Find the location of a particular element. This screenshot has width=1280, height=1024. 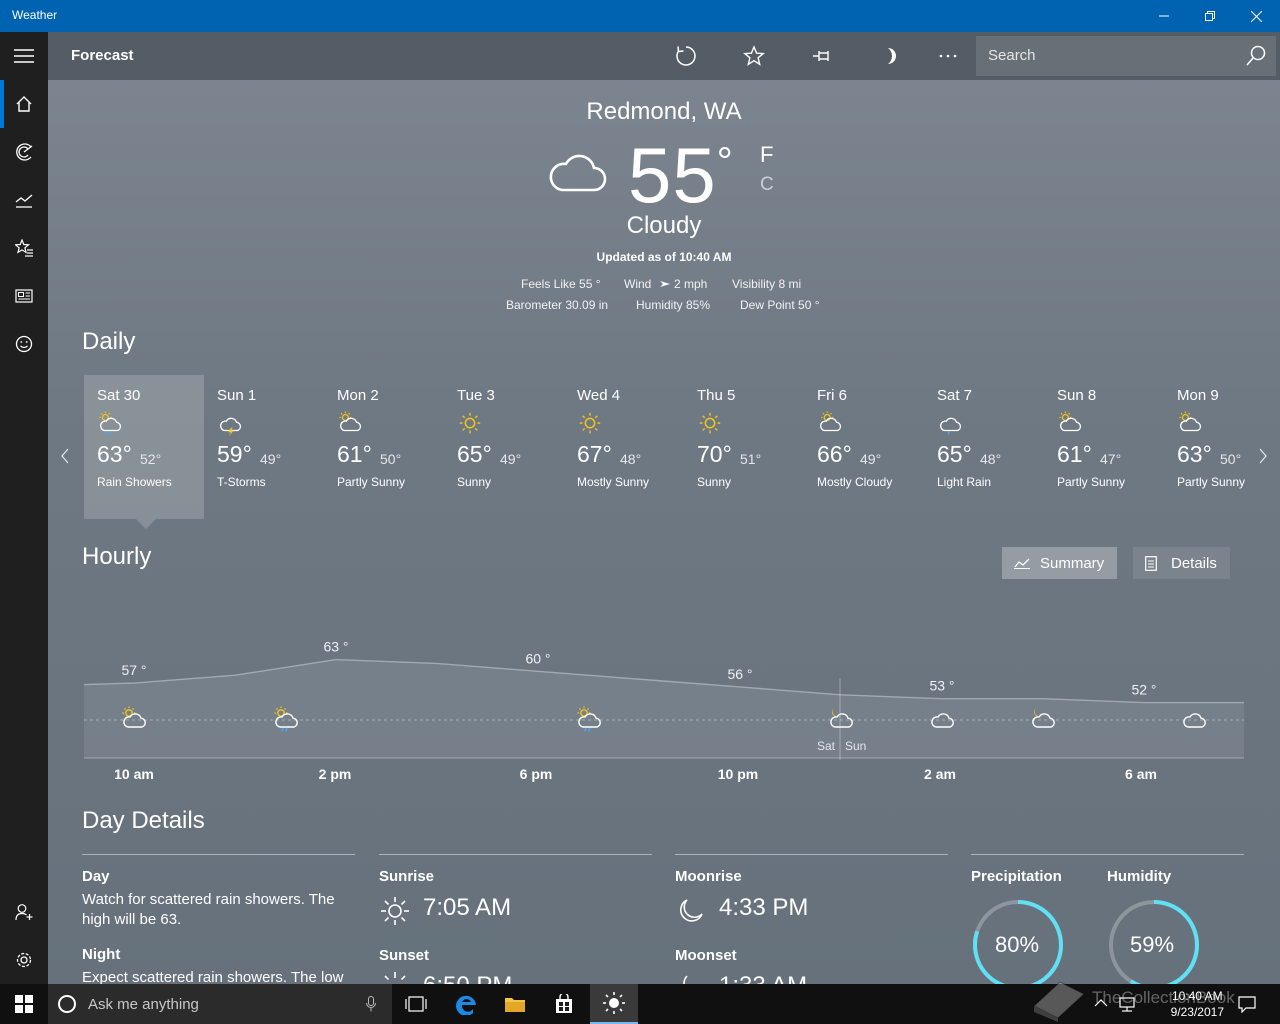

details-label: Details is located at coordinates (1194, 563).